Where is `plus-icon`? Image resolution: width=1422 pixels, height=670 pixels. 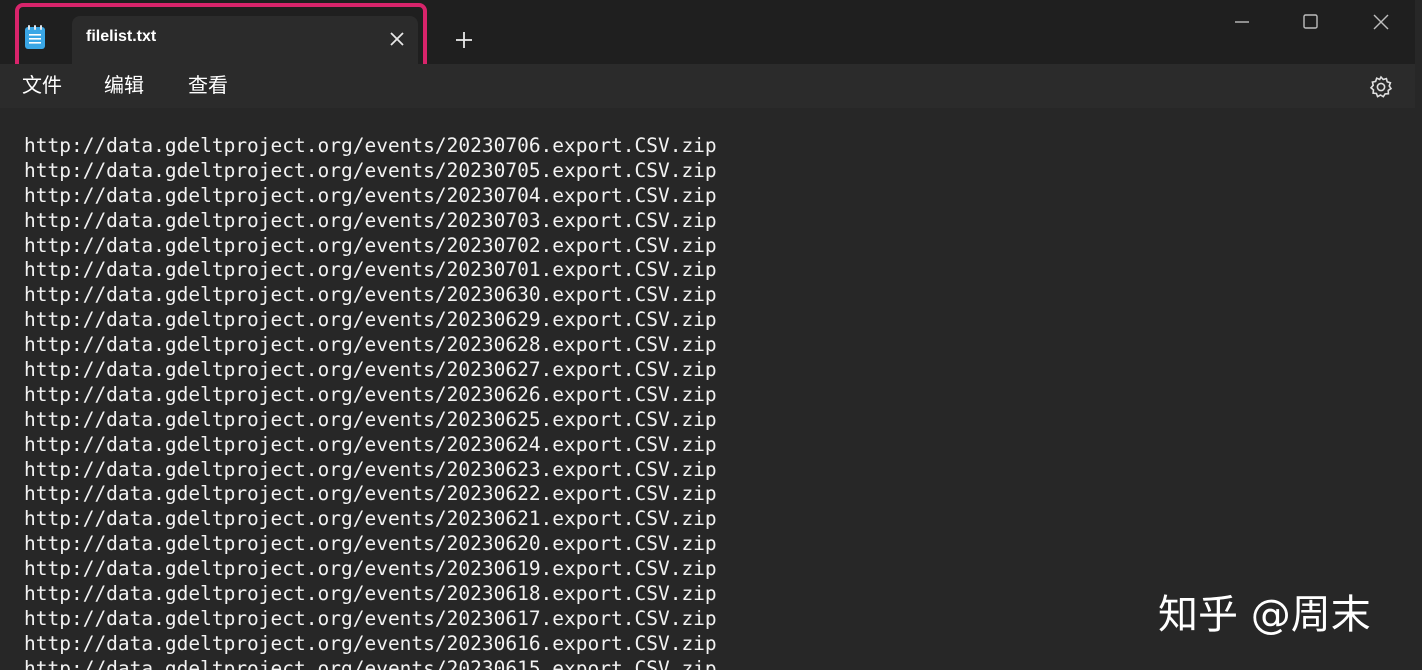
plus-icon is located at coordinates (464, 40).